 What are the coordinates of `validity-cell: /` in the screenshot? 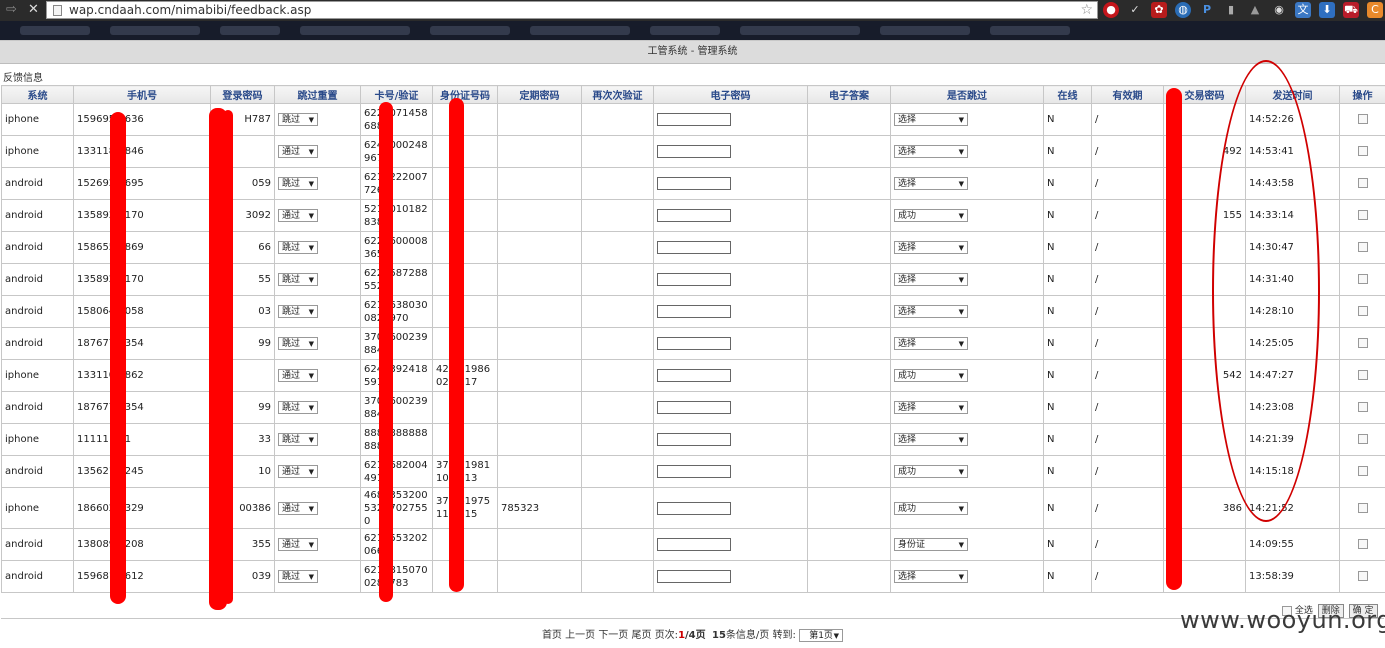 It's located at (1127, 471).